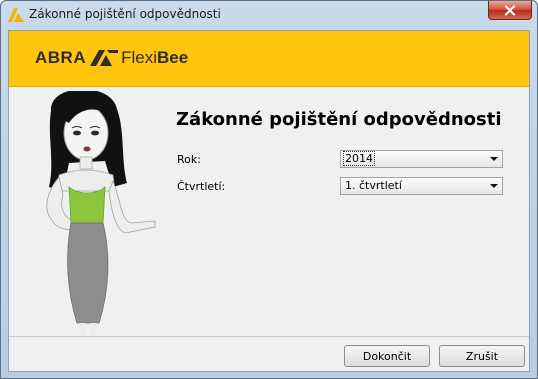 The image size is (538, 379). Describe the element at coordinates (421, 159) in the screenshot. I see `year-select: 2014` at that location.